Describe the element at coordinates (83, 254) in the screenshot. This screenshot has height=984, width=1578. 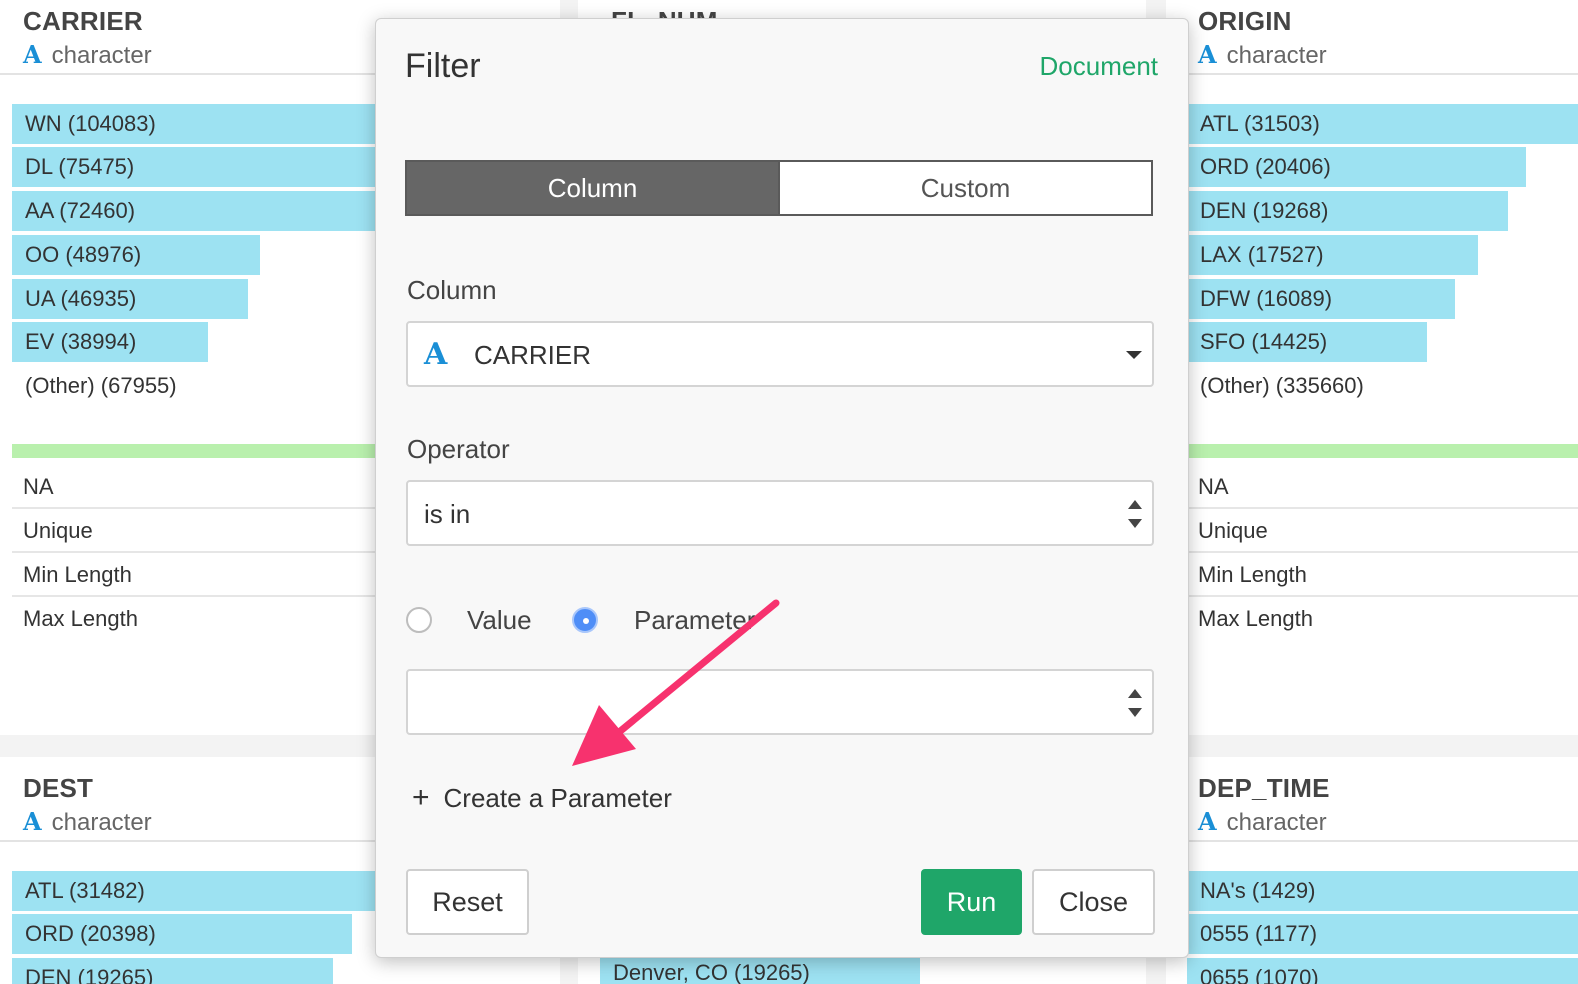
I see `bar-label: OO (48976)` at that location.